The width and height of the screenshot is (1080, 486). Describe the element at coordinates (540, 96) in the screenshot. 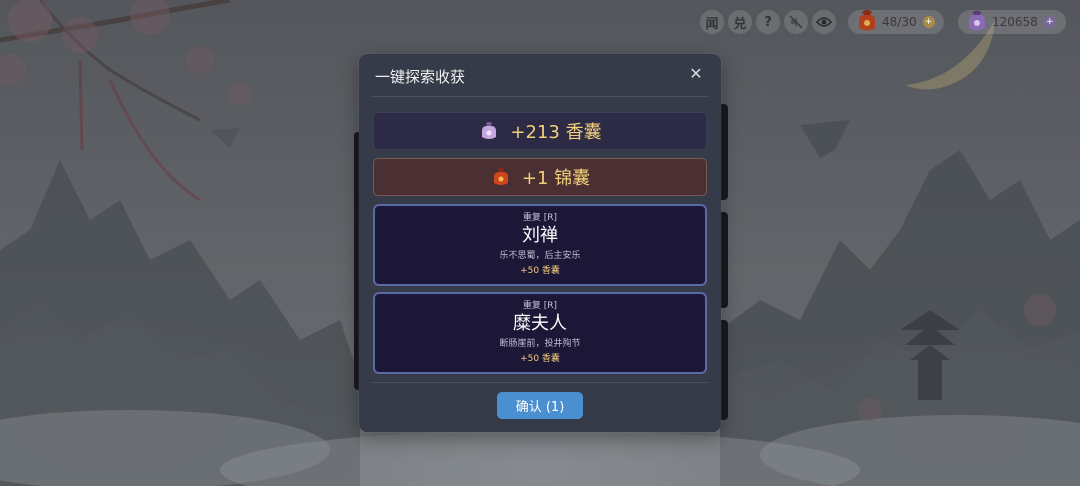

I see `title-divider` at that location.